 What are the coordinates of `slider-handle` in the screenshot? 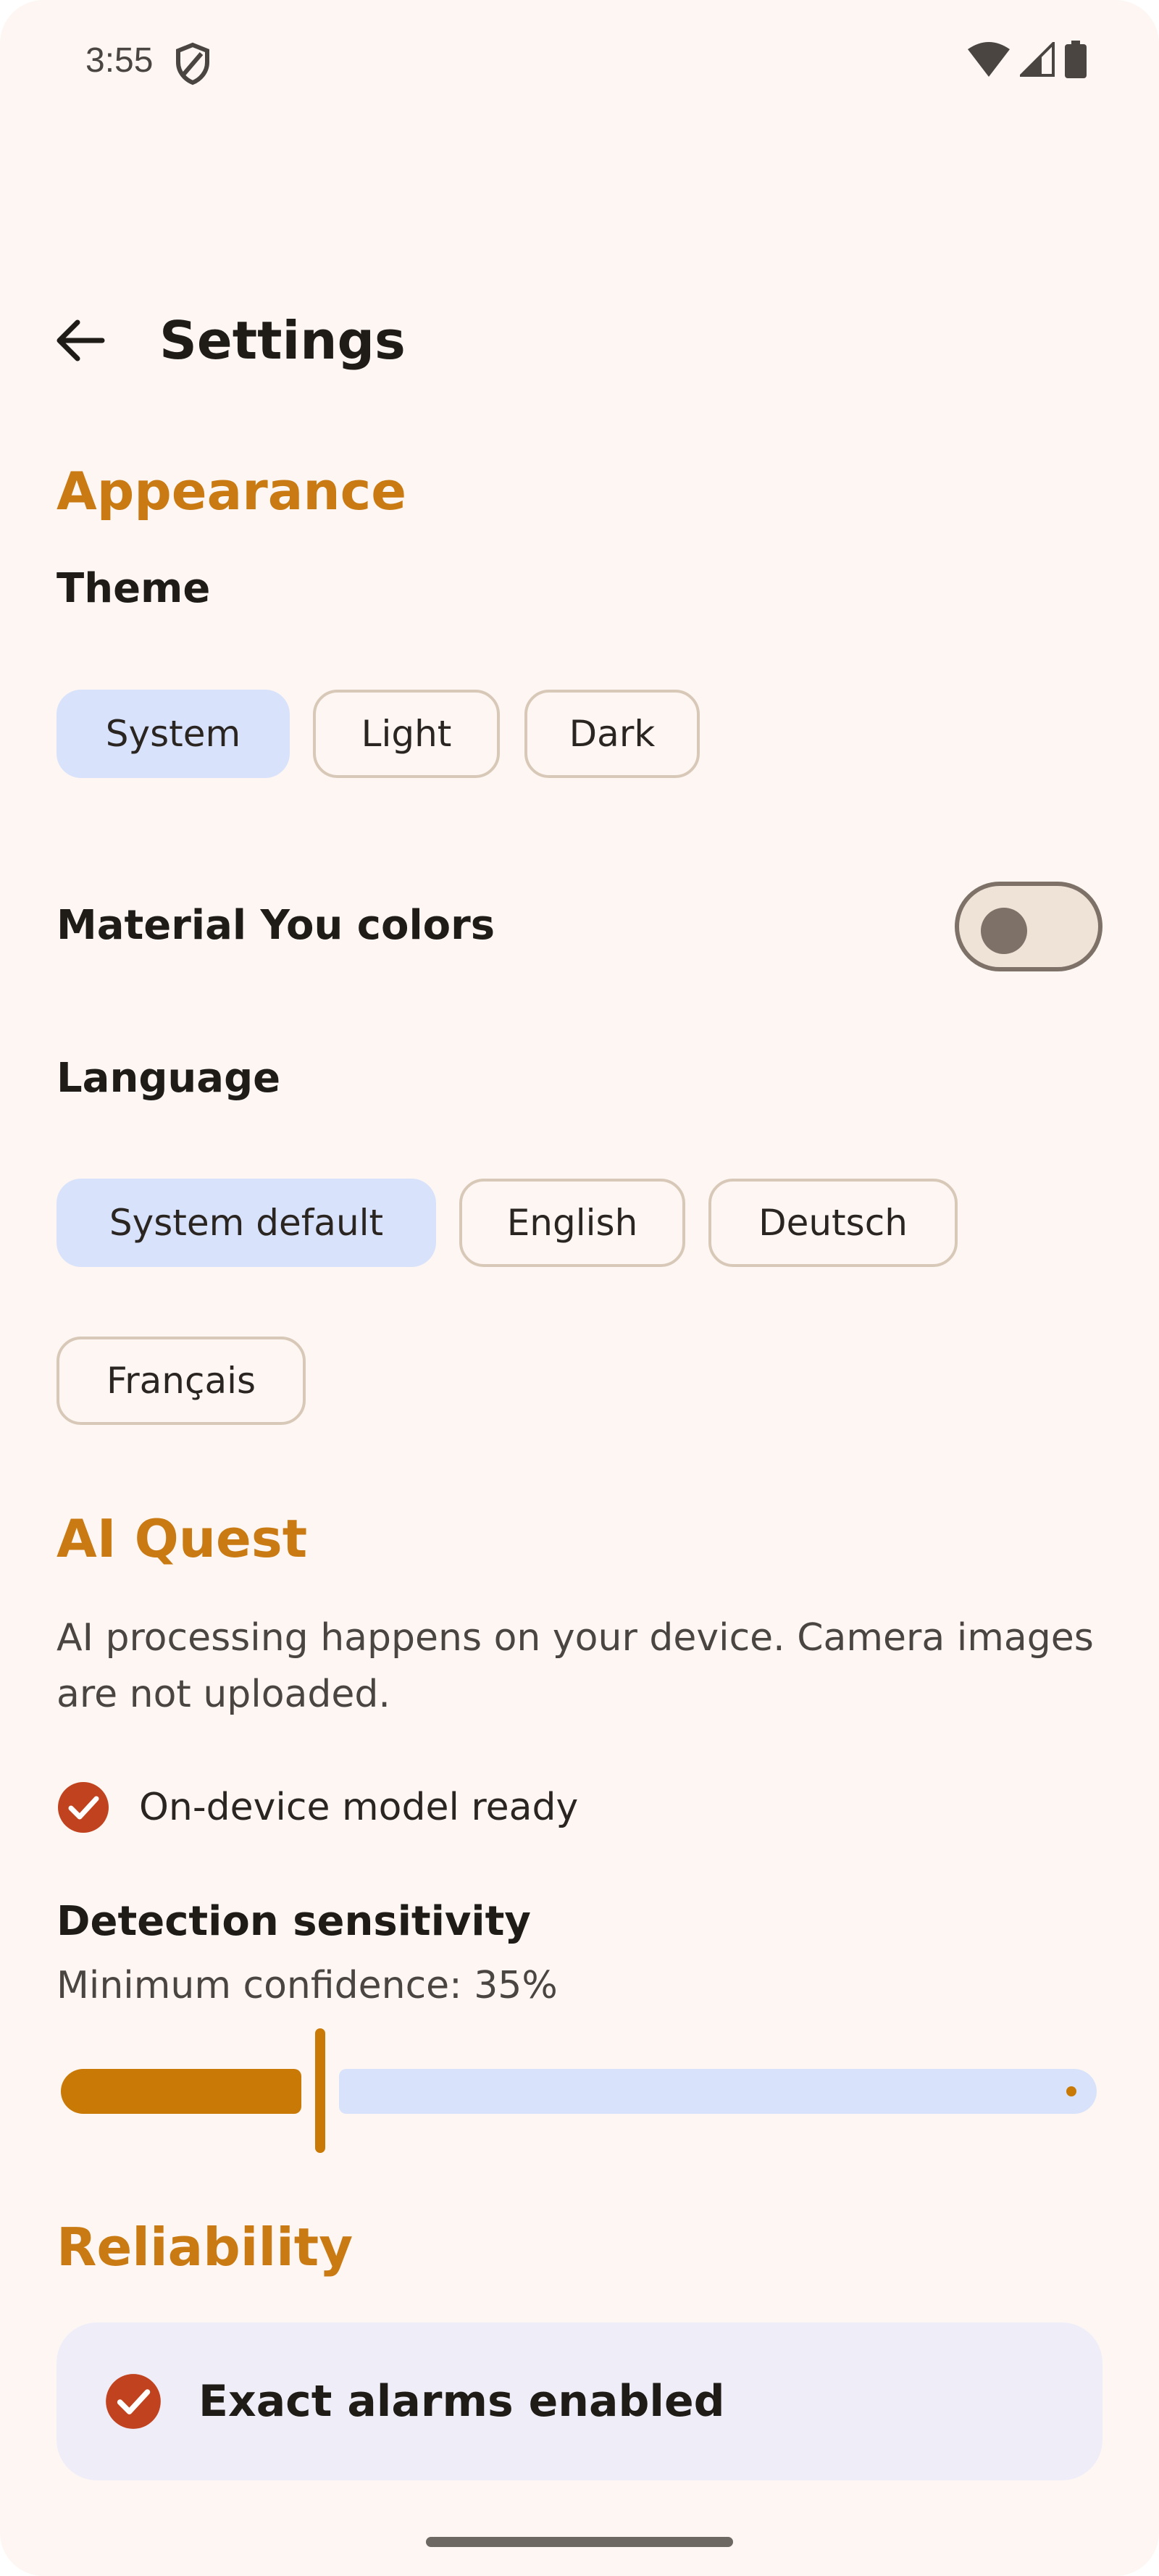 It's located at (320, 2090).